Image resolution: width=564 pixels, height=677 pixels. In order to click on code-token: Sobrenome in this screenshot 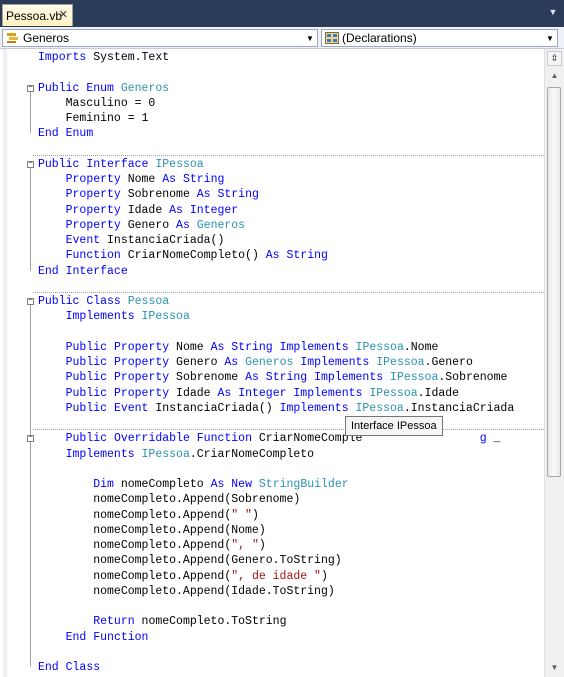, I will do `click(207, 378)`.